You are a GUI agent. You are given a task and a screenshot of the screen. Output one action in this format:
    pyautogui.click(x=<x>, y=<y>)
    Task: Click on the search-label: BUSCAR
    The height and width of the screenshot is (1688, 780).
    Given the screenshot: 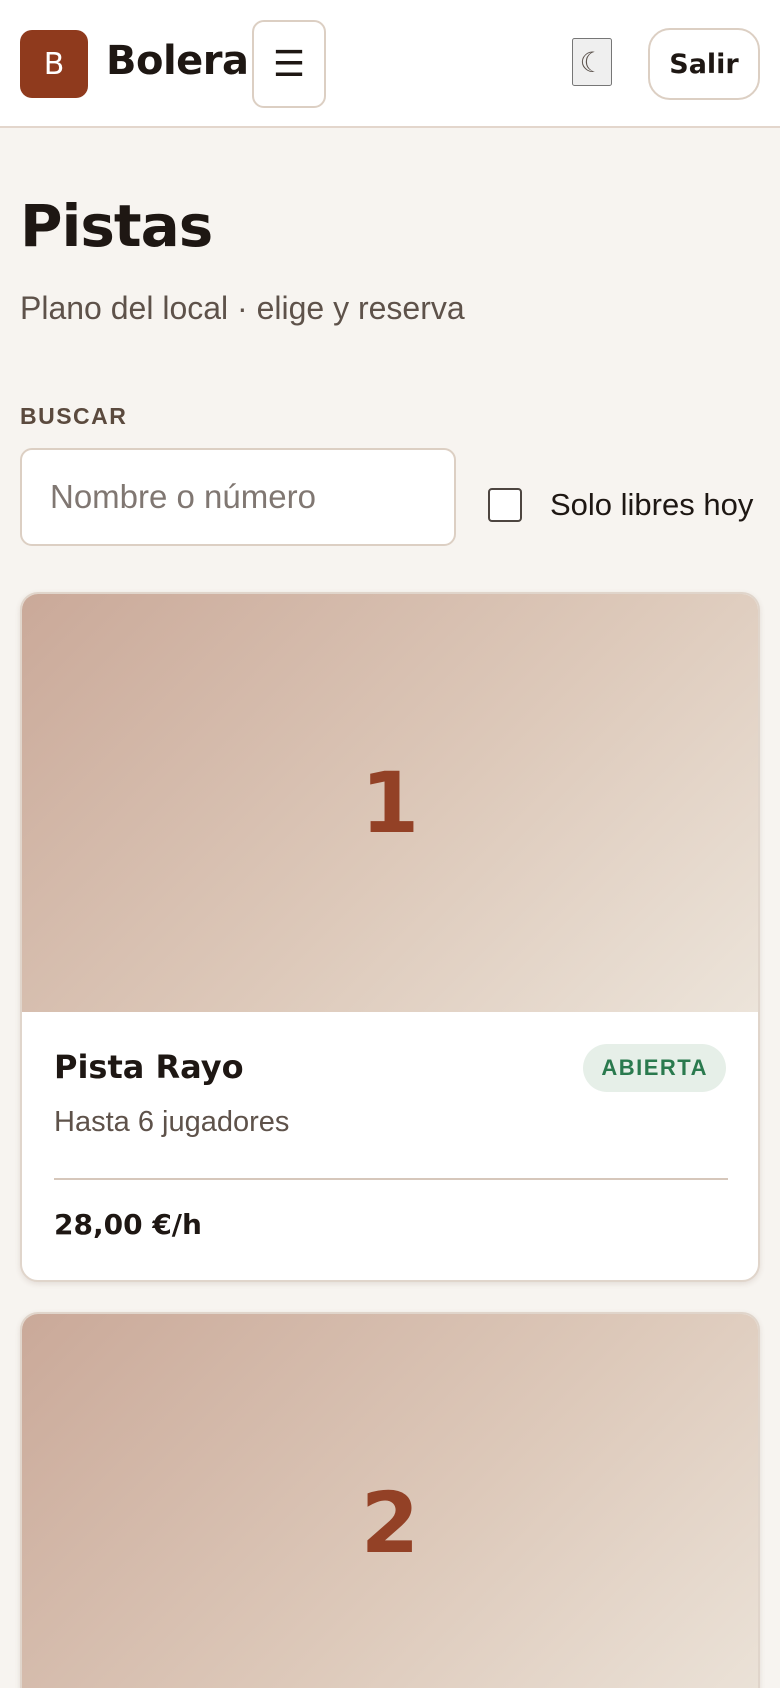 What is the action you would take?
    pyautogui.click(x=74, y=416)
    